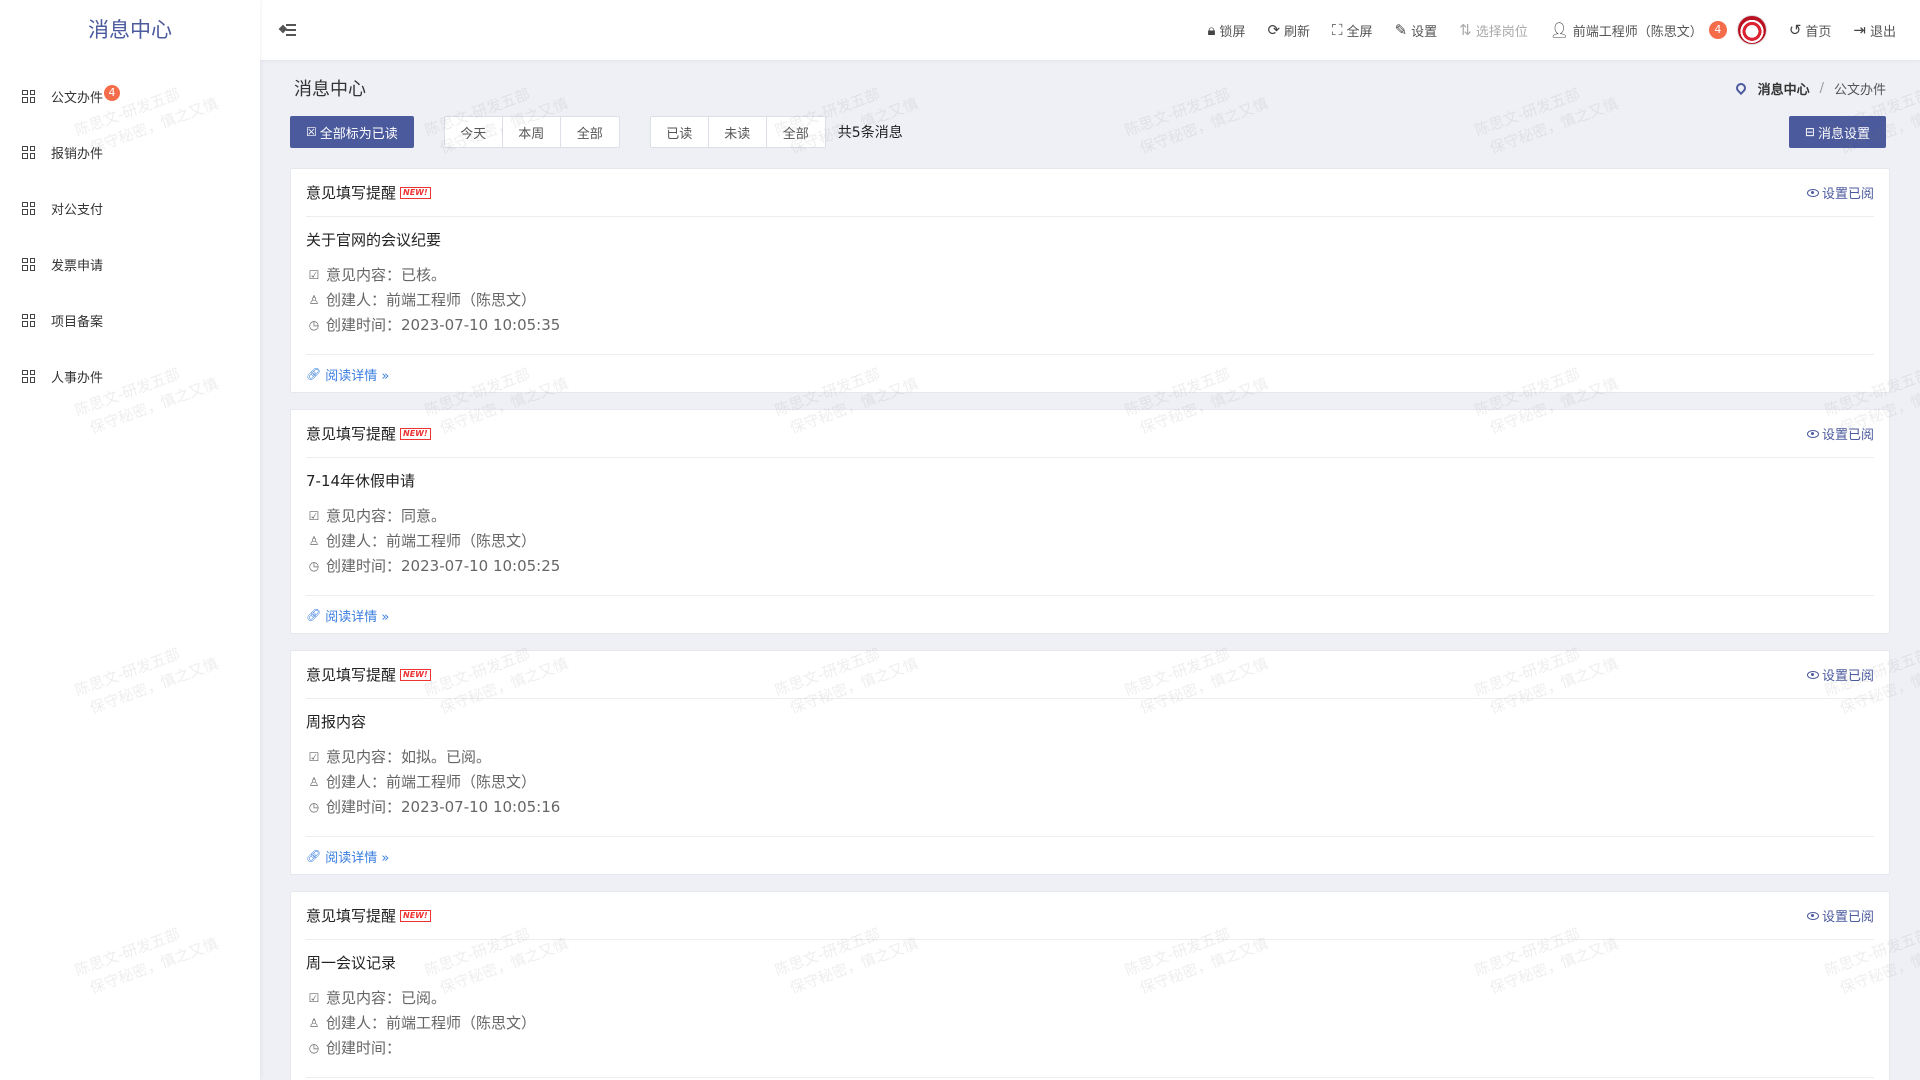  Describe the element at coordinates (424, 275) in the screenshot. I see `meta-value: 已核。` at that location.